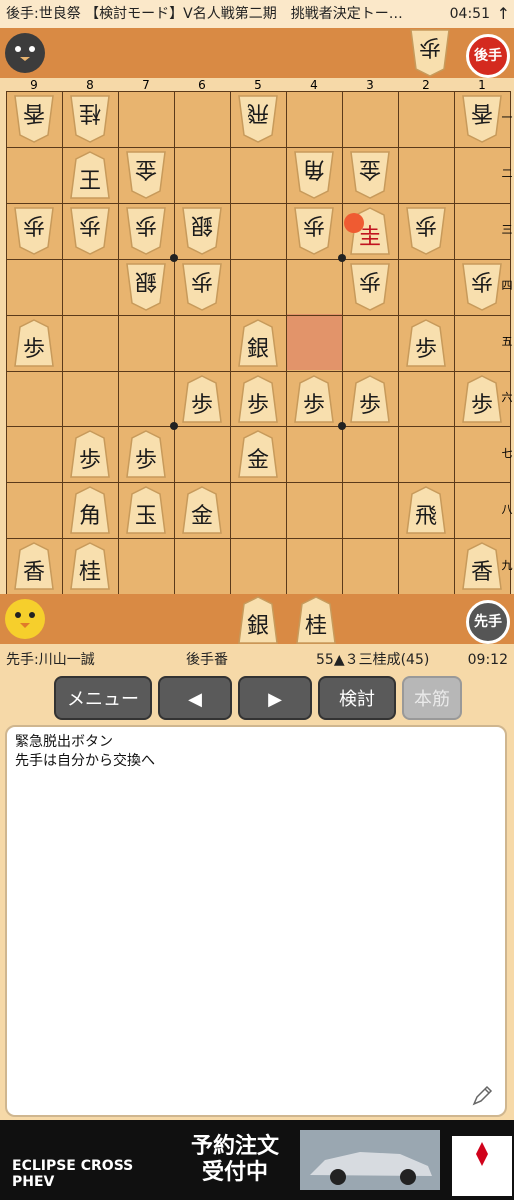 This screenshot has height=1200, width=514. Describe the element at coordinates (507, 397) in the screenshot. I see `row-label: 六` at that location.